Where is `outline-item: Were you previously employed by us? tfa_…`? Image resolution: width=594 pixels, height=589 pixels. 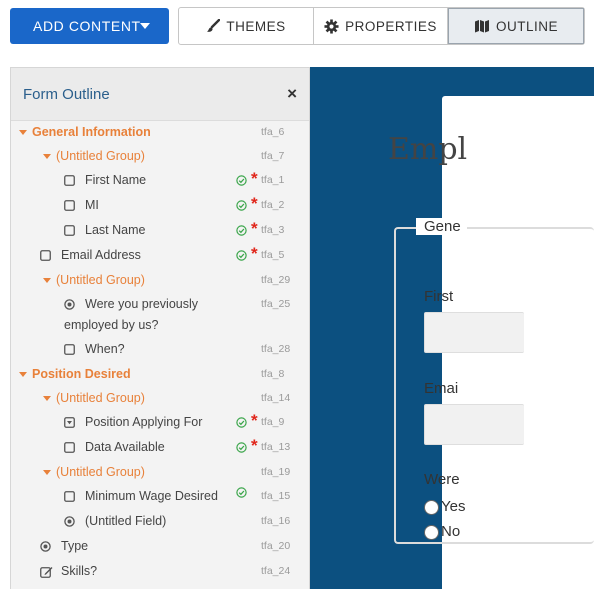
outline-item: Were you previously employed by us? tfa_… is located at coordinates (160, 316).